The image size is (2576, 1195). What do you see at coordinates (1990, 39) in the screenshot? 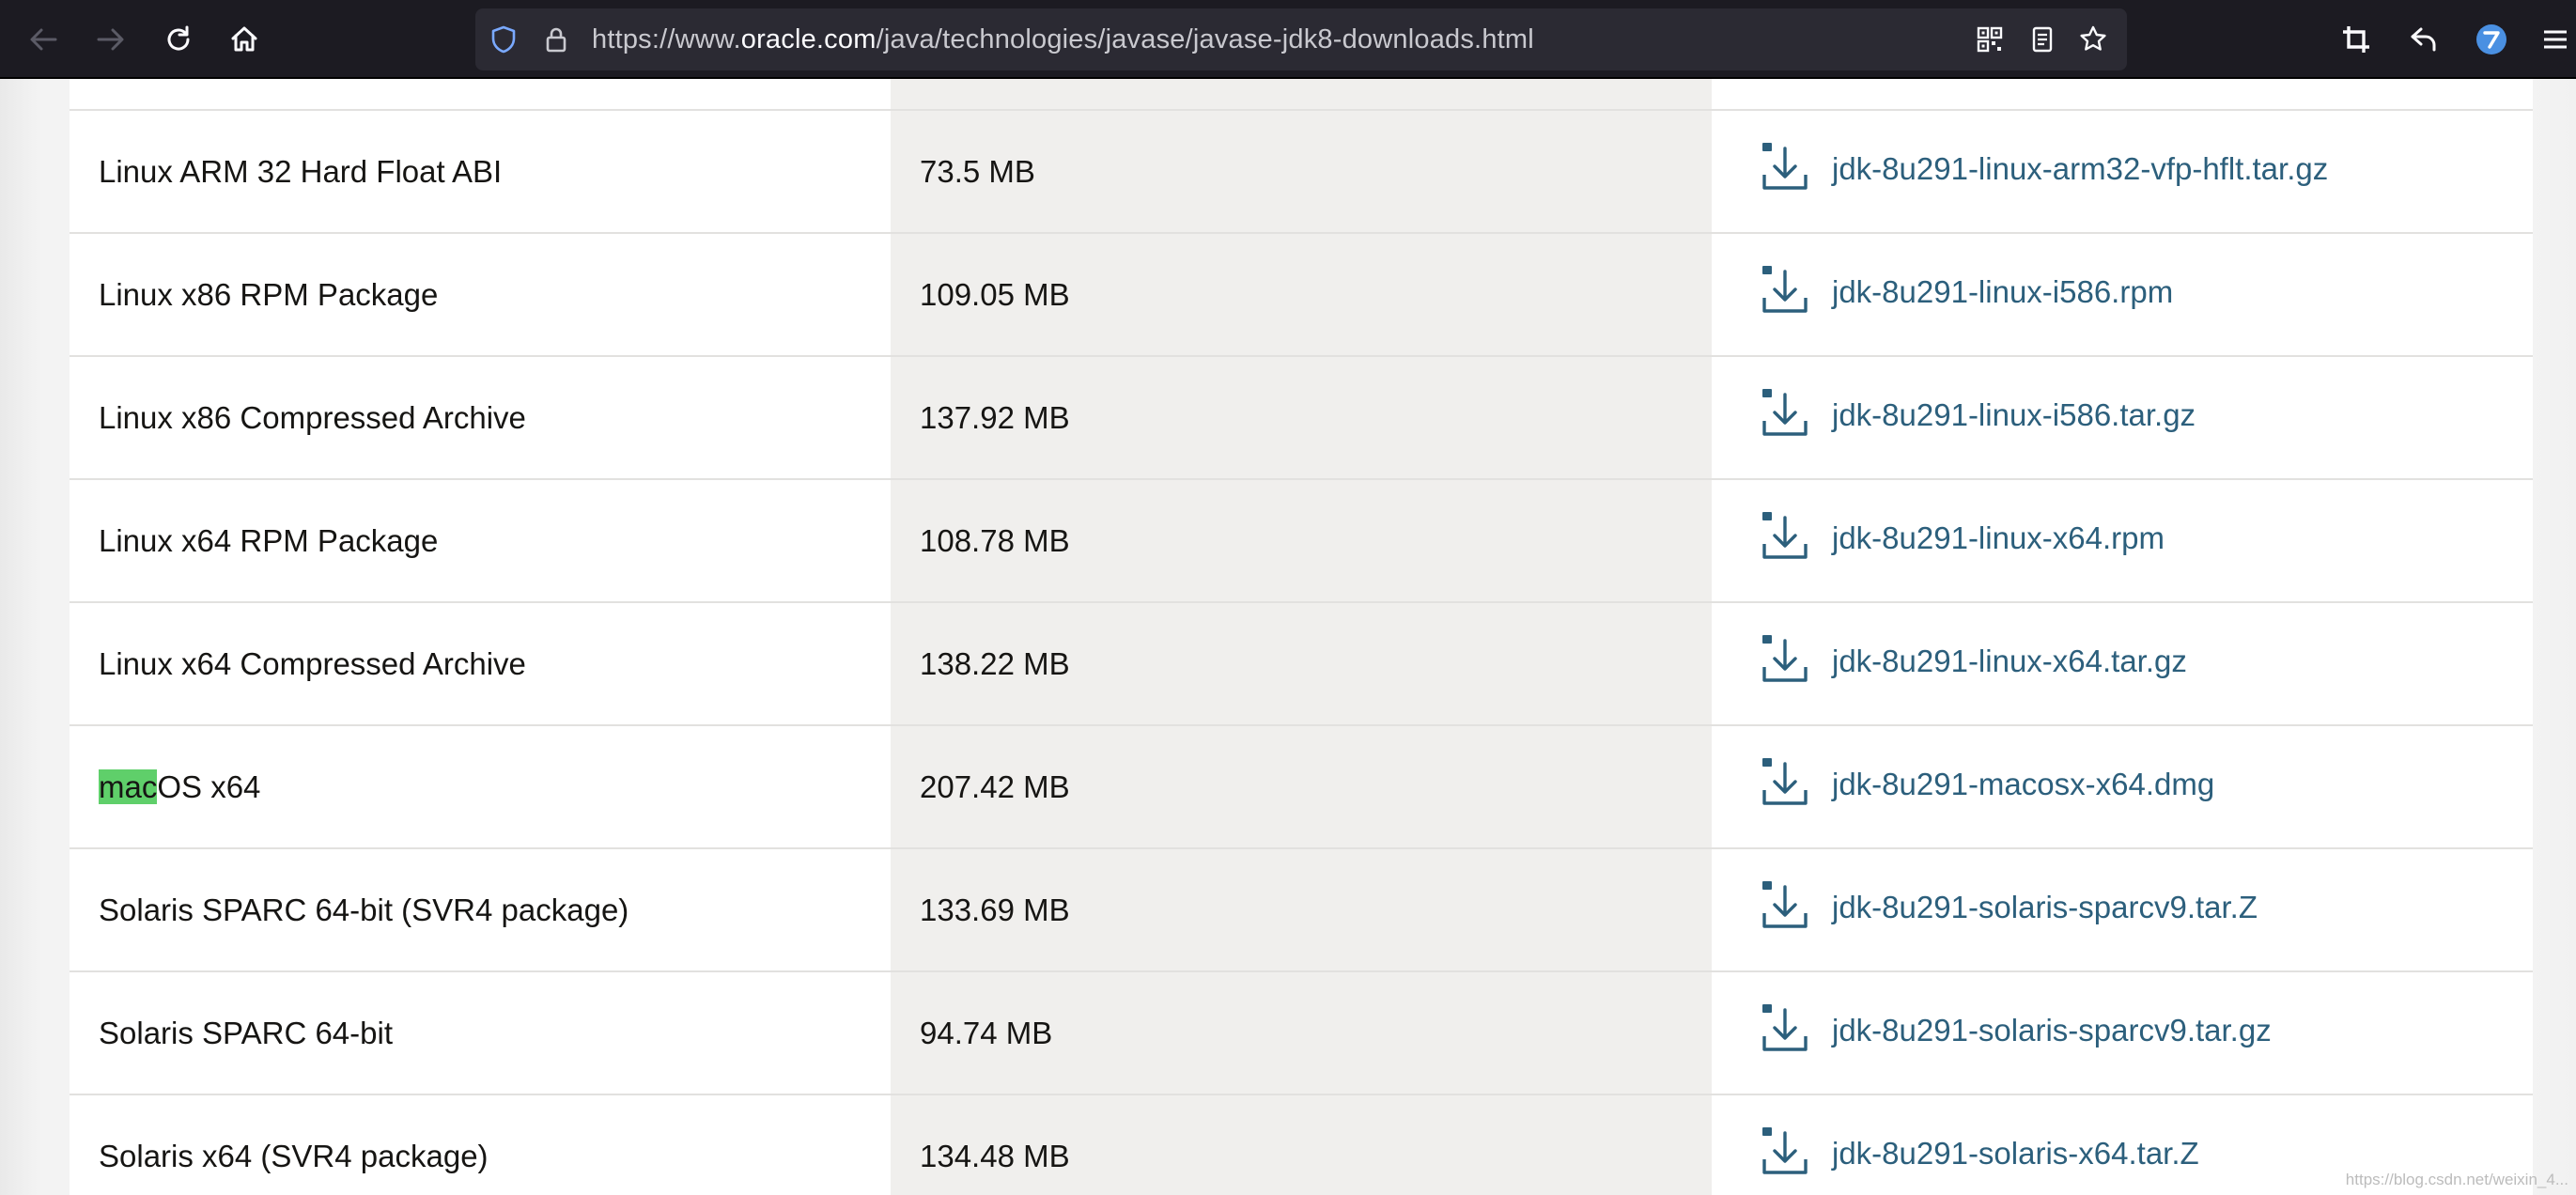
I see `qr-code-icon` at bounding box center [1990, 39].